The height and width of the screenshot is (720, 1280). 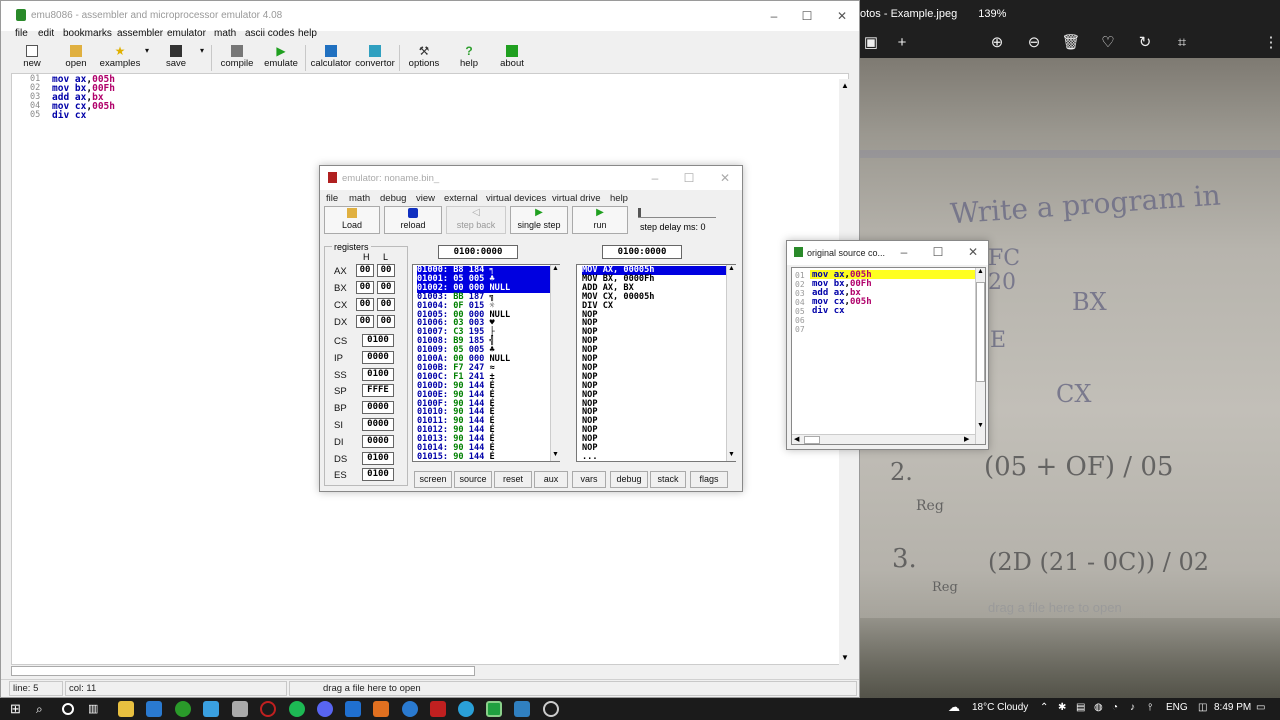 I want to click on compile-button: compile, so click(x=237, y=57).